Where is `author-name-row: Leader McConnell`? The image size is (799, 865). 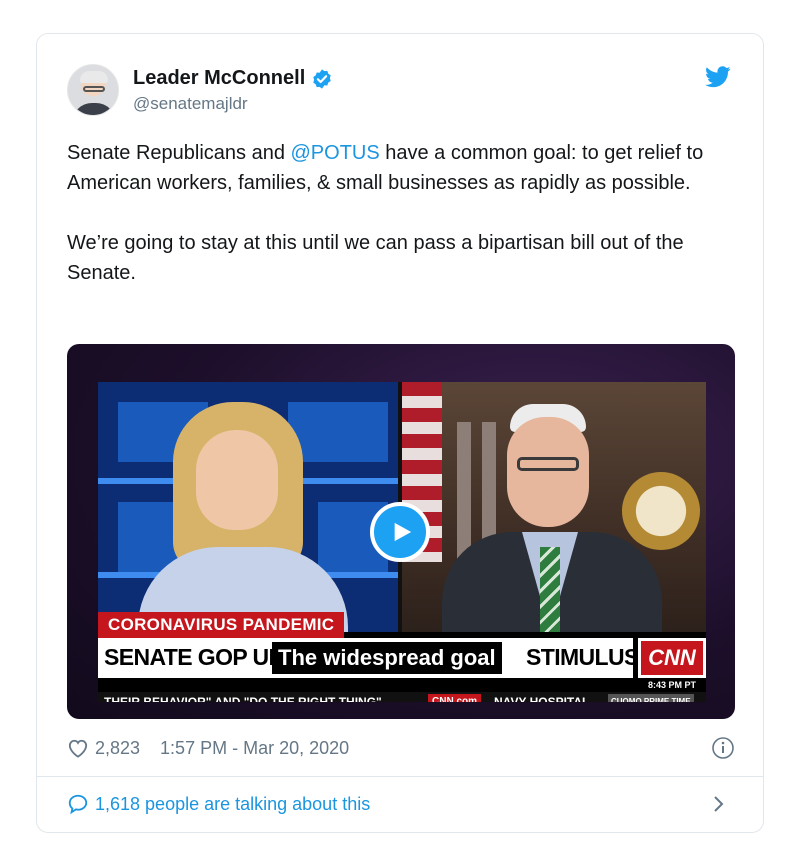
author-name-row: Leader McConnell is located at coordinates (233, 78).